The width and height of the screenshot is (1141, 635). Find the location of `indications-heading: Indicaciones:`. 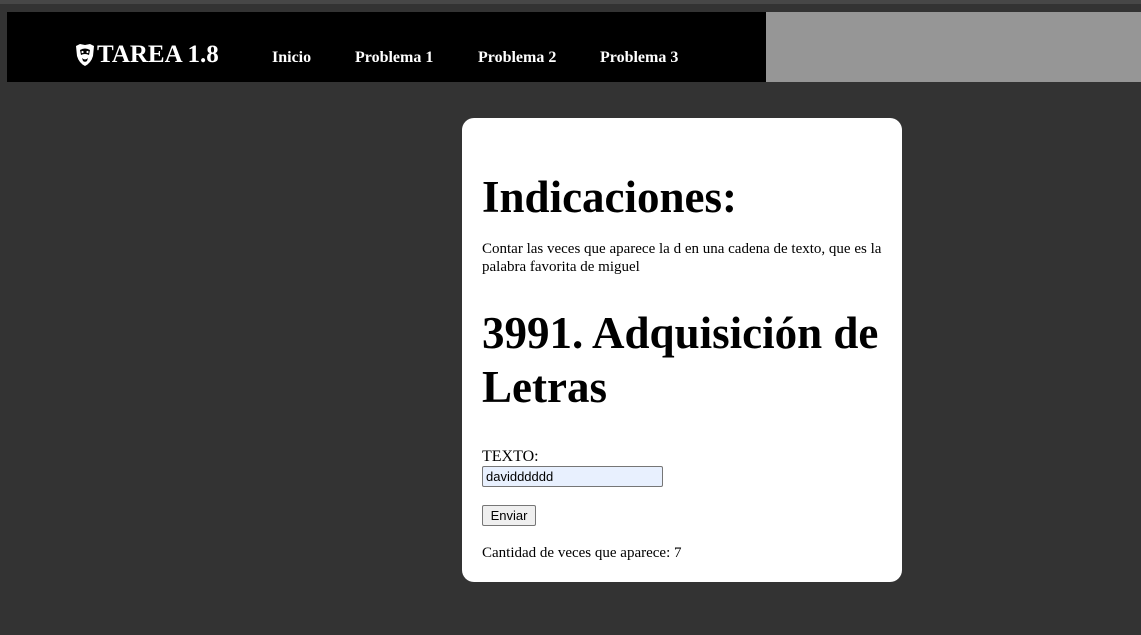

indications-heading: Indicaciones: is located at coordinates (610, 197).